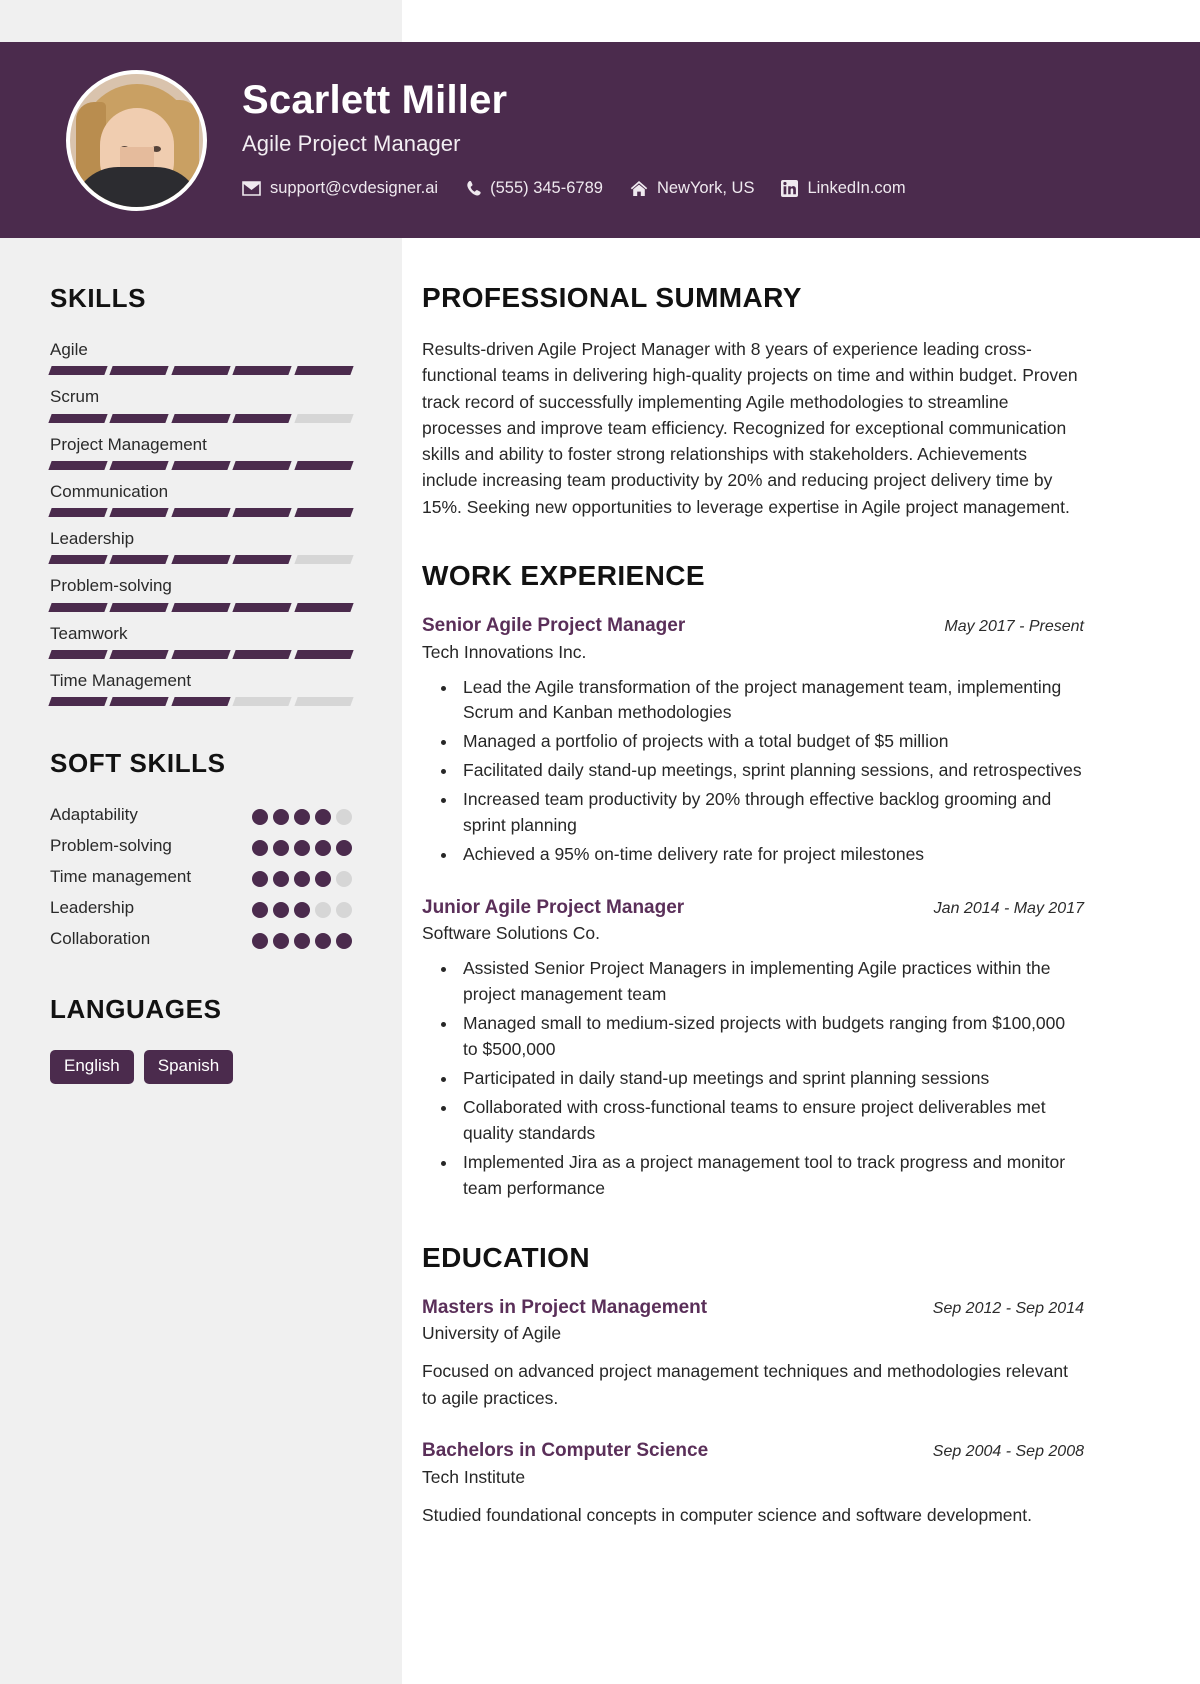 This screenshot has height=1684, width=1200. I want to click on education-degree: Bachelors in Computer Science, so click(565, 1450).